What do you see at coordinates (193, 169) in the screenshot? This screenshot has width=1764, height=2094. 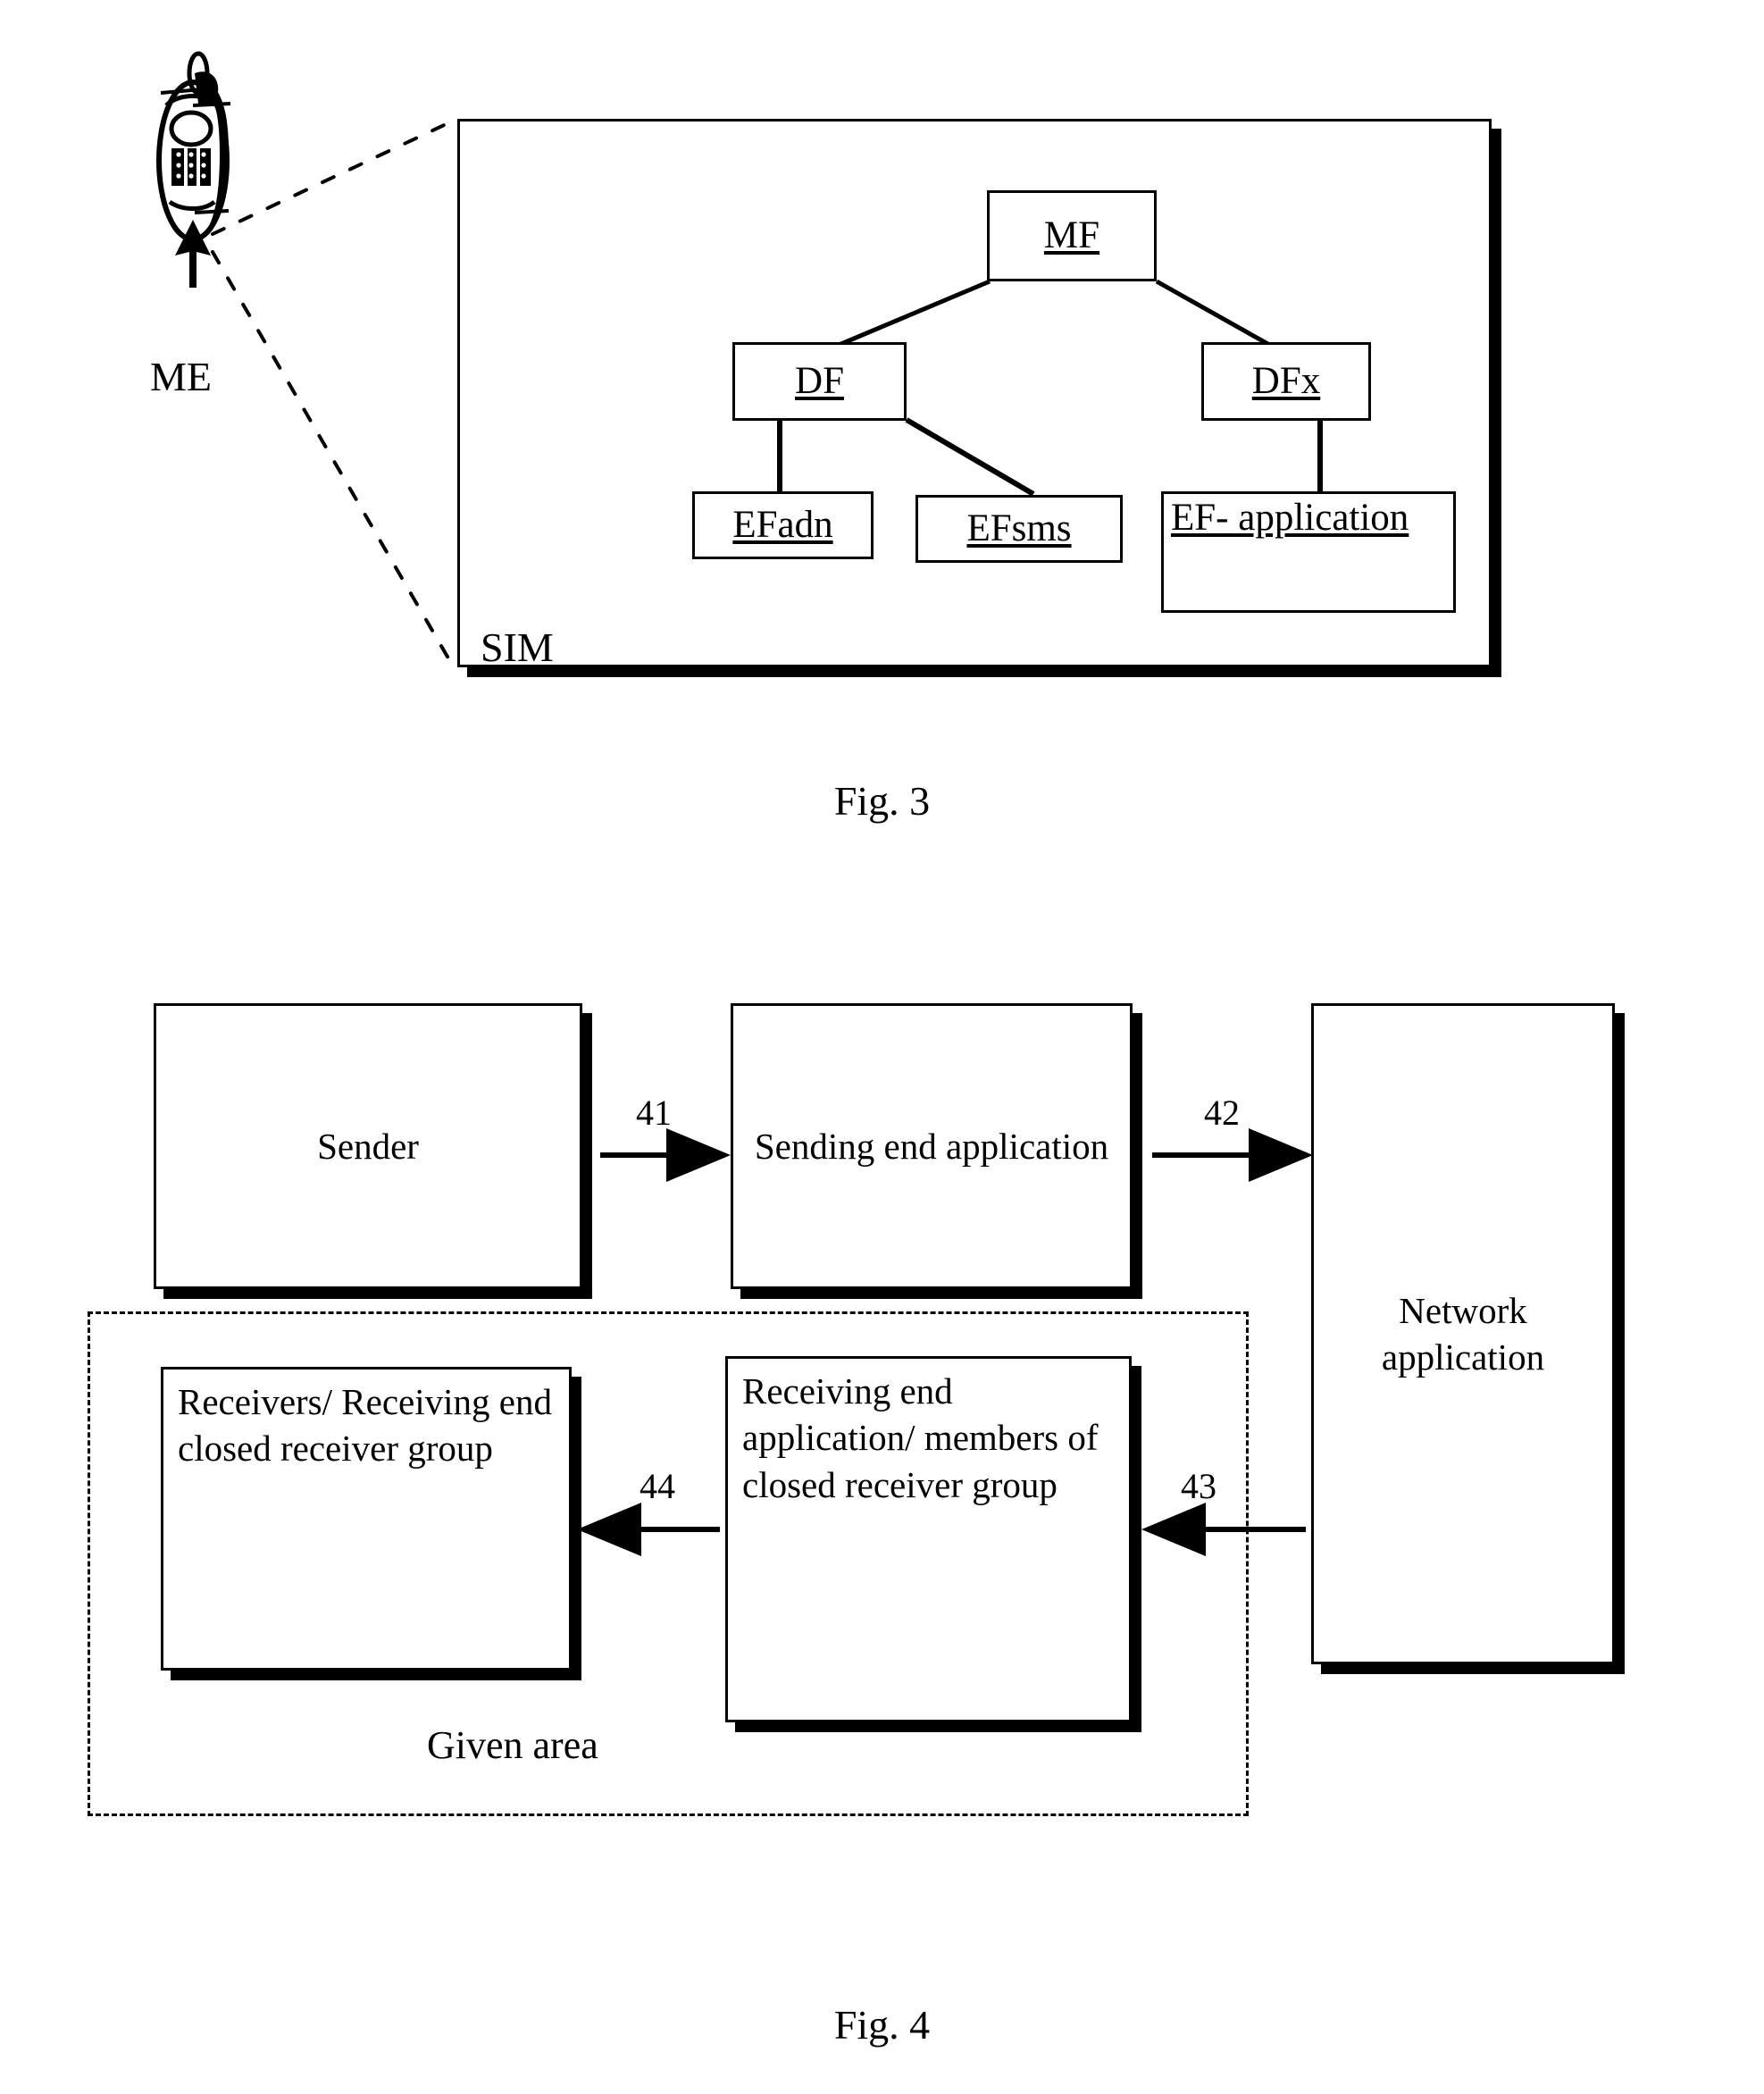 I see `mobile-phone-icon` at bounding box center [193, 169].